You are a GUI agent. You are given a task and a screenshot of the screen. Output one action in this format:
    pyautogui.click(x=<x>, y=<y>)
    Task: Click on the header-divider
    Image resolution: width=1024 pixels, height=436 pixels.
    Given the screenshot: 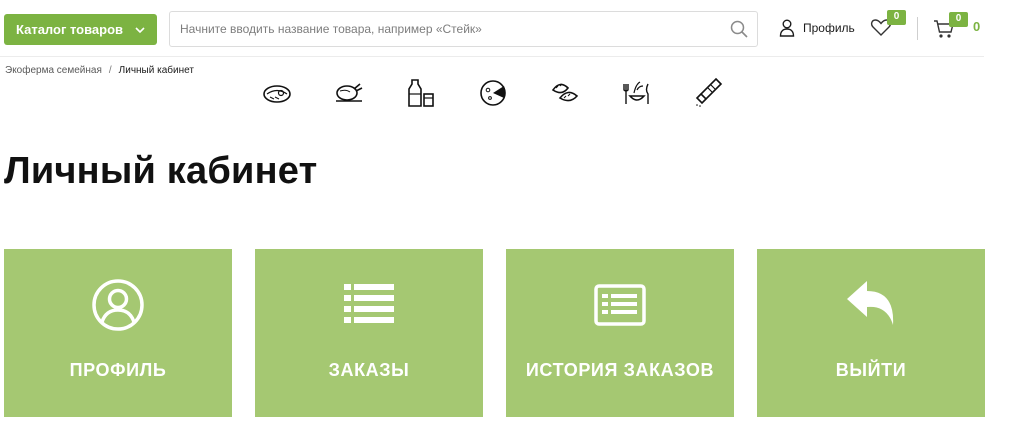 What is the action you would take?
    pyautogui.click(x=917, y=28)
    